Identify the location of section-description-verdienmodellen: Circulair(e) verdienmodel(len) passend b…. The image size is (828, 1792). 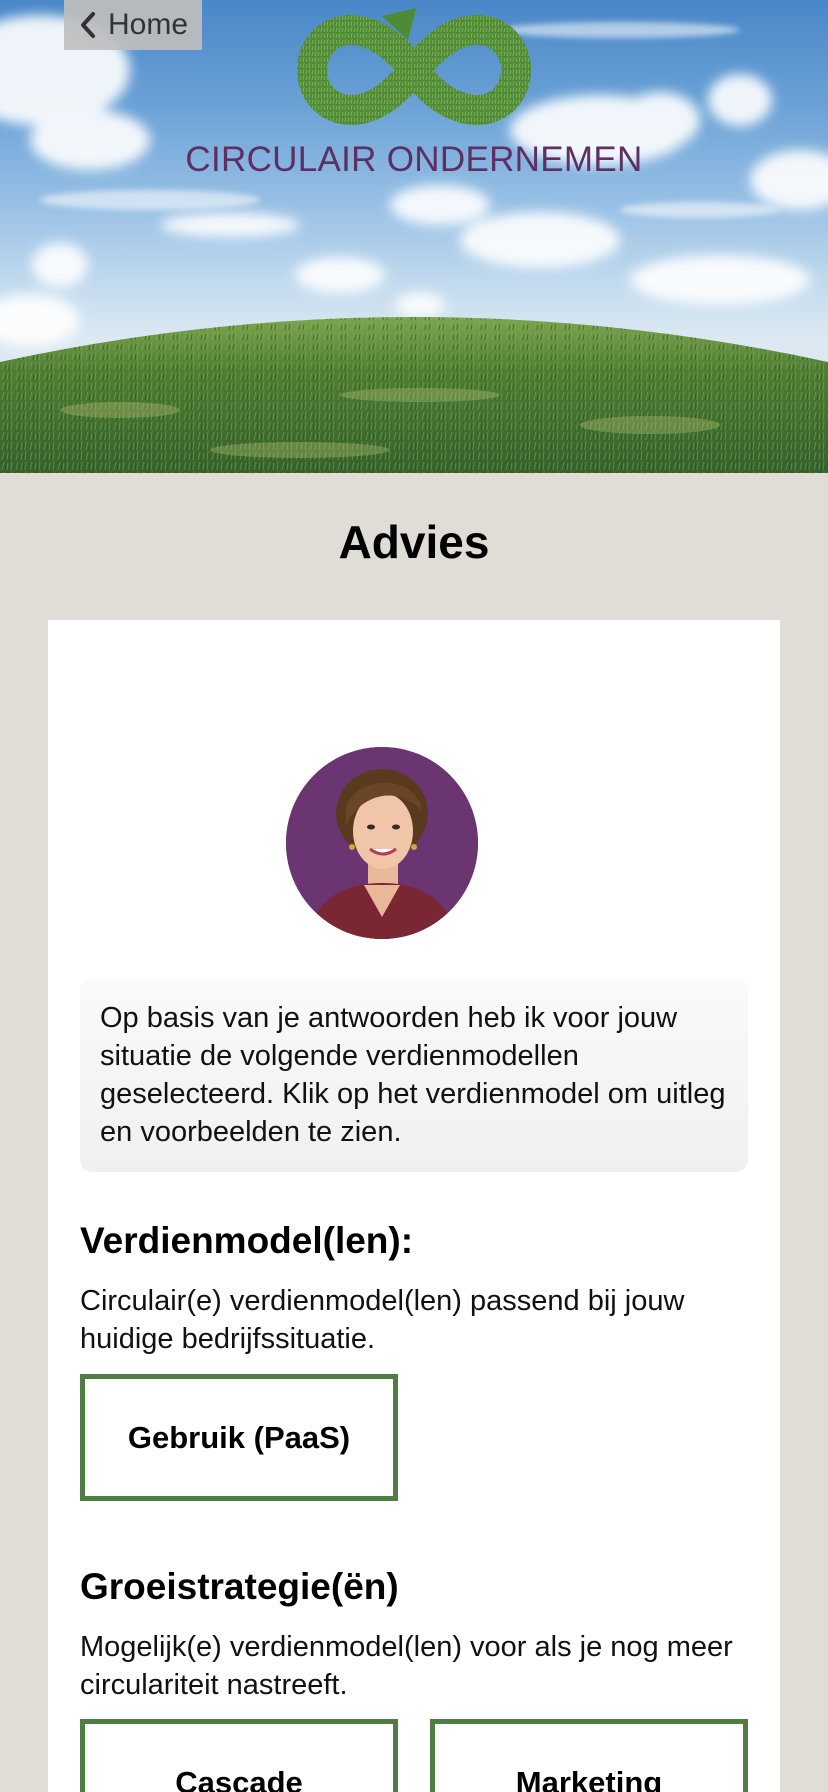
(382, 1320).